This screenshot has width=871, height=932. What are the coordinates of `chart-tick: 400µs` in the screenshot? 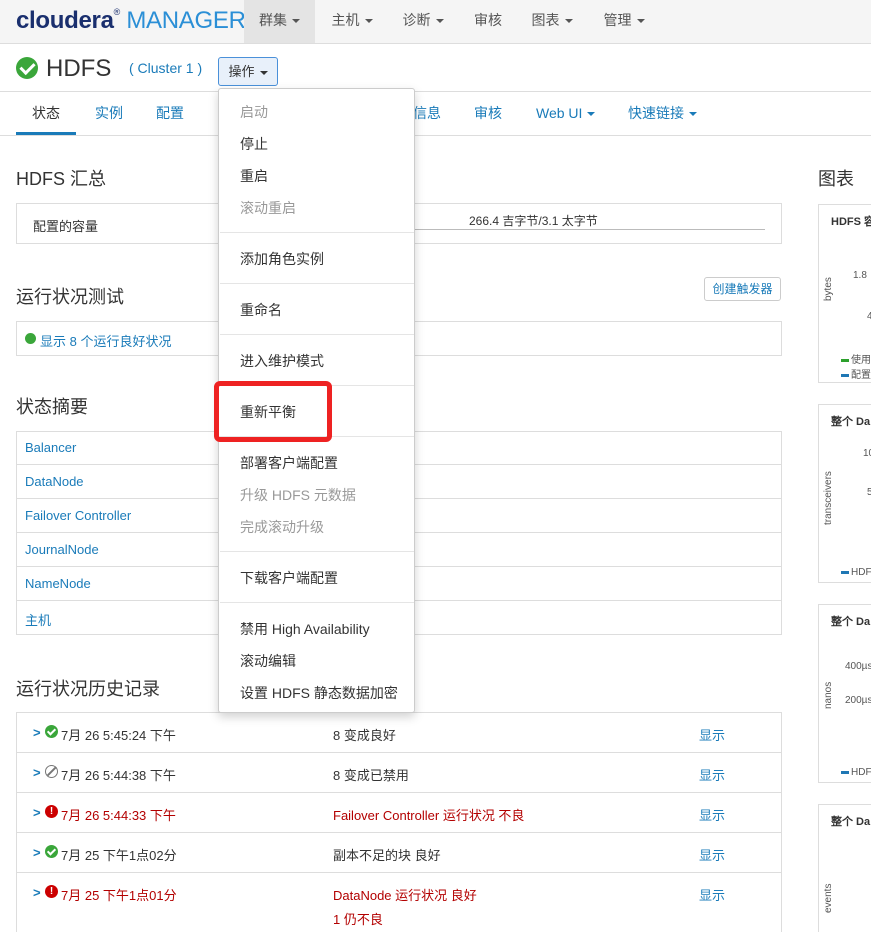 It's located at (858, 666).